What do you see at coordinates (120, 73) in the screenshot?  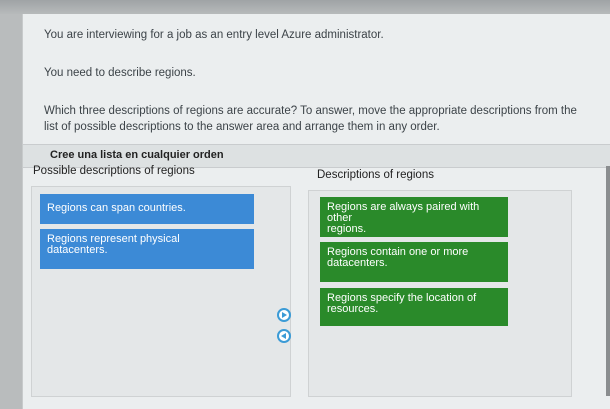 I see `question-line-2: You need to describe regions.` at bounding box center [120, 73].